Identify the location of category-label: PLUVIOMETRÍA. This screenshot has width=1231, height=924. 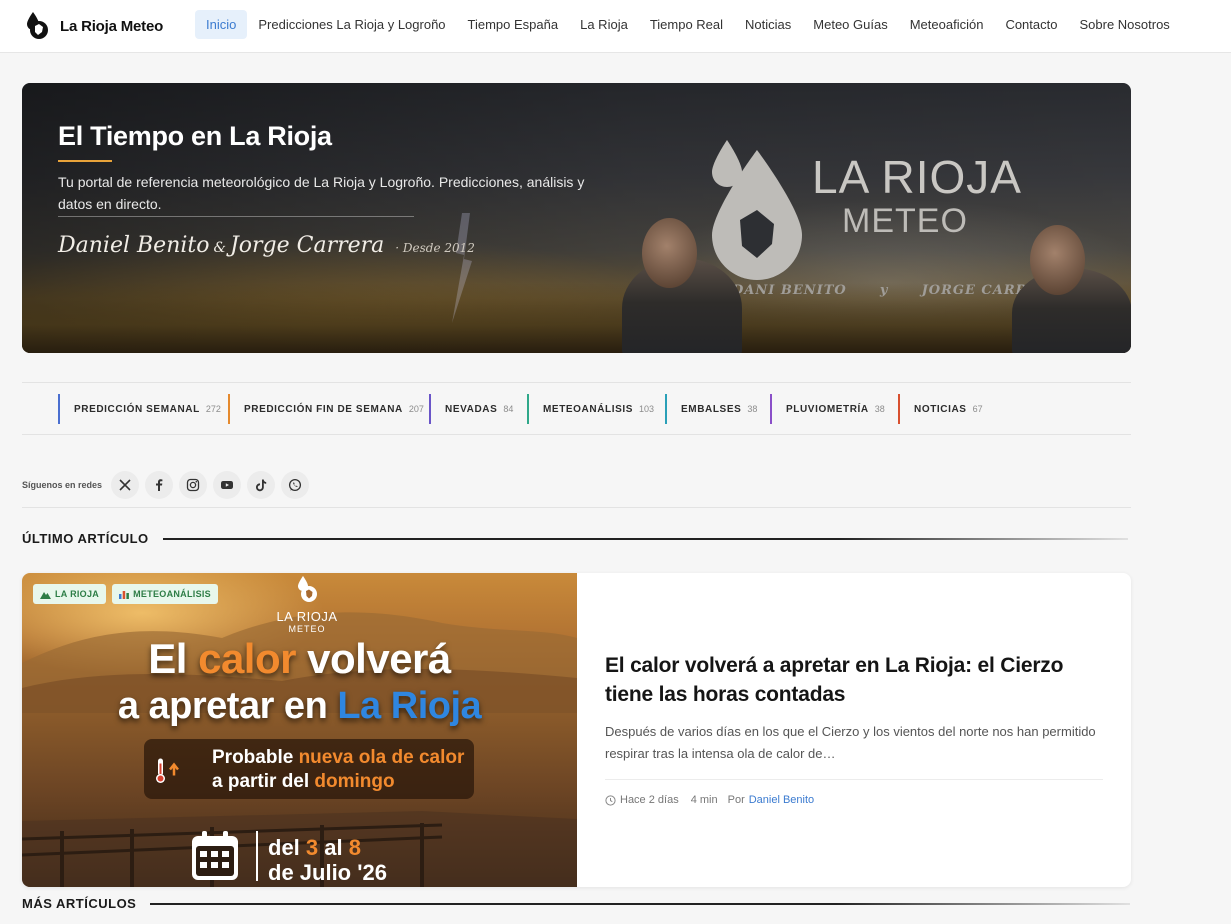
(827, 409).